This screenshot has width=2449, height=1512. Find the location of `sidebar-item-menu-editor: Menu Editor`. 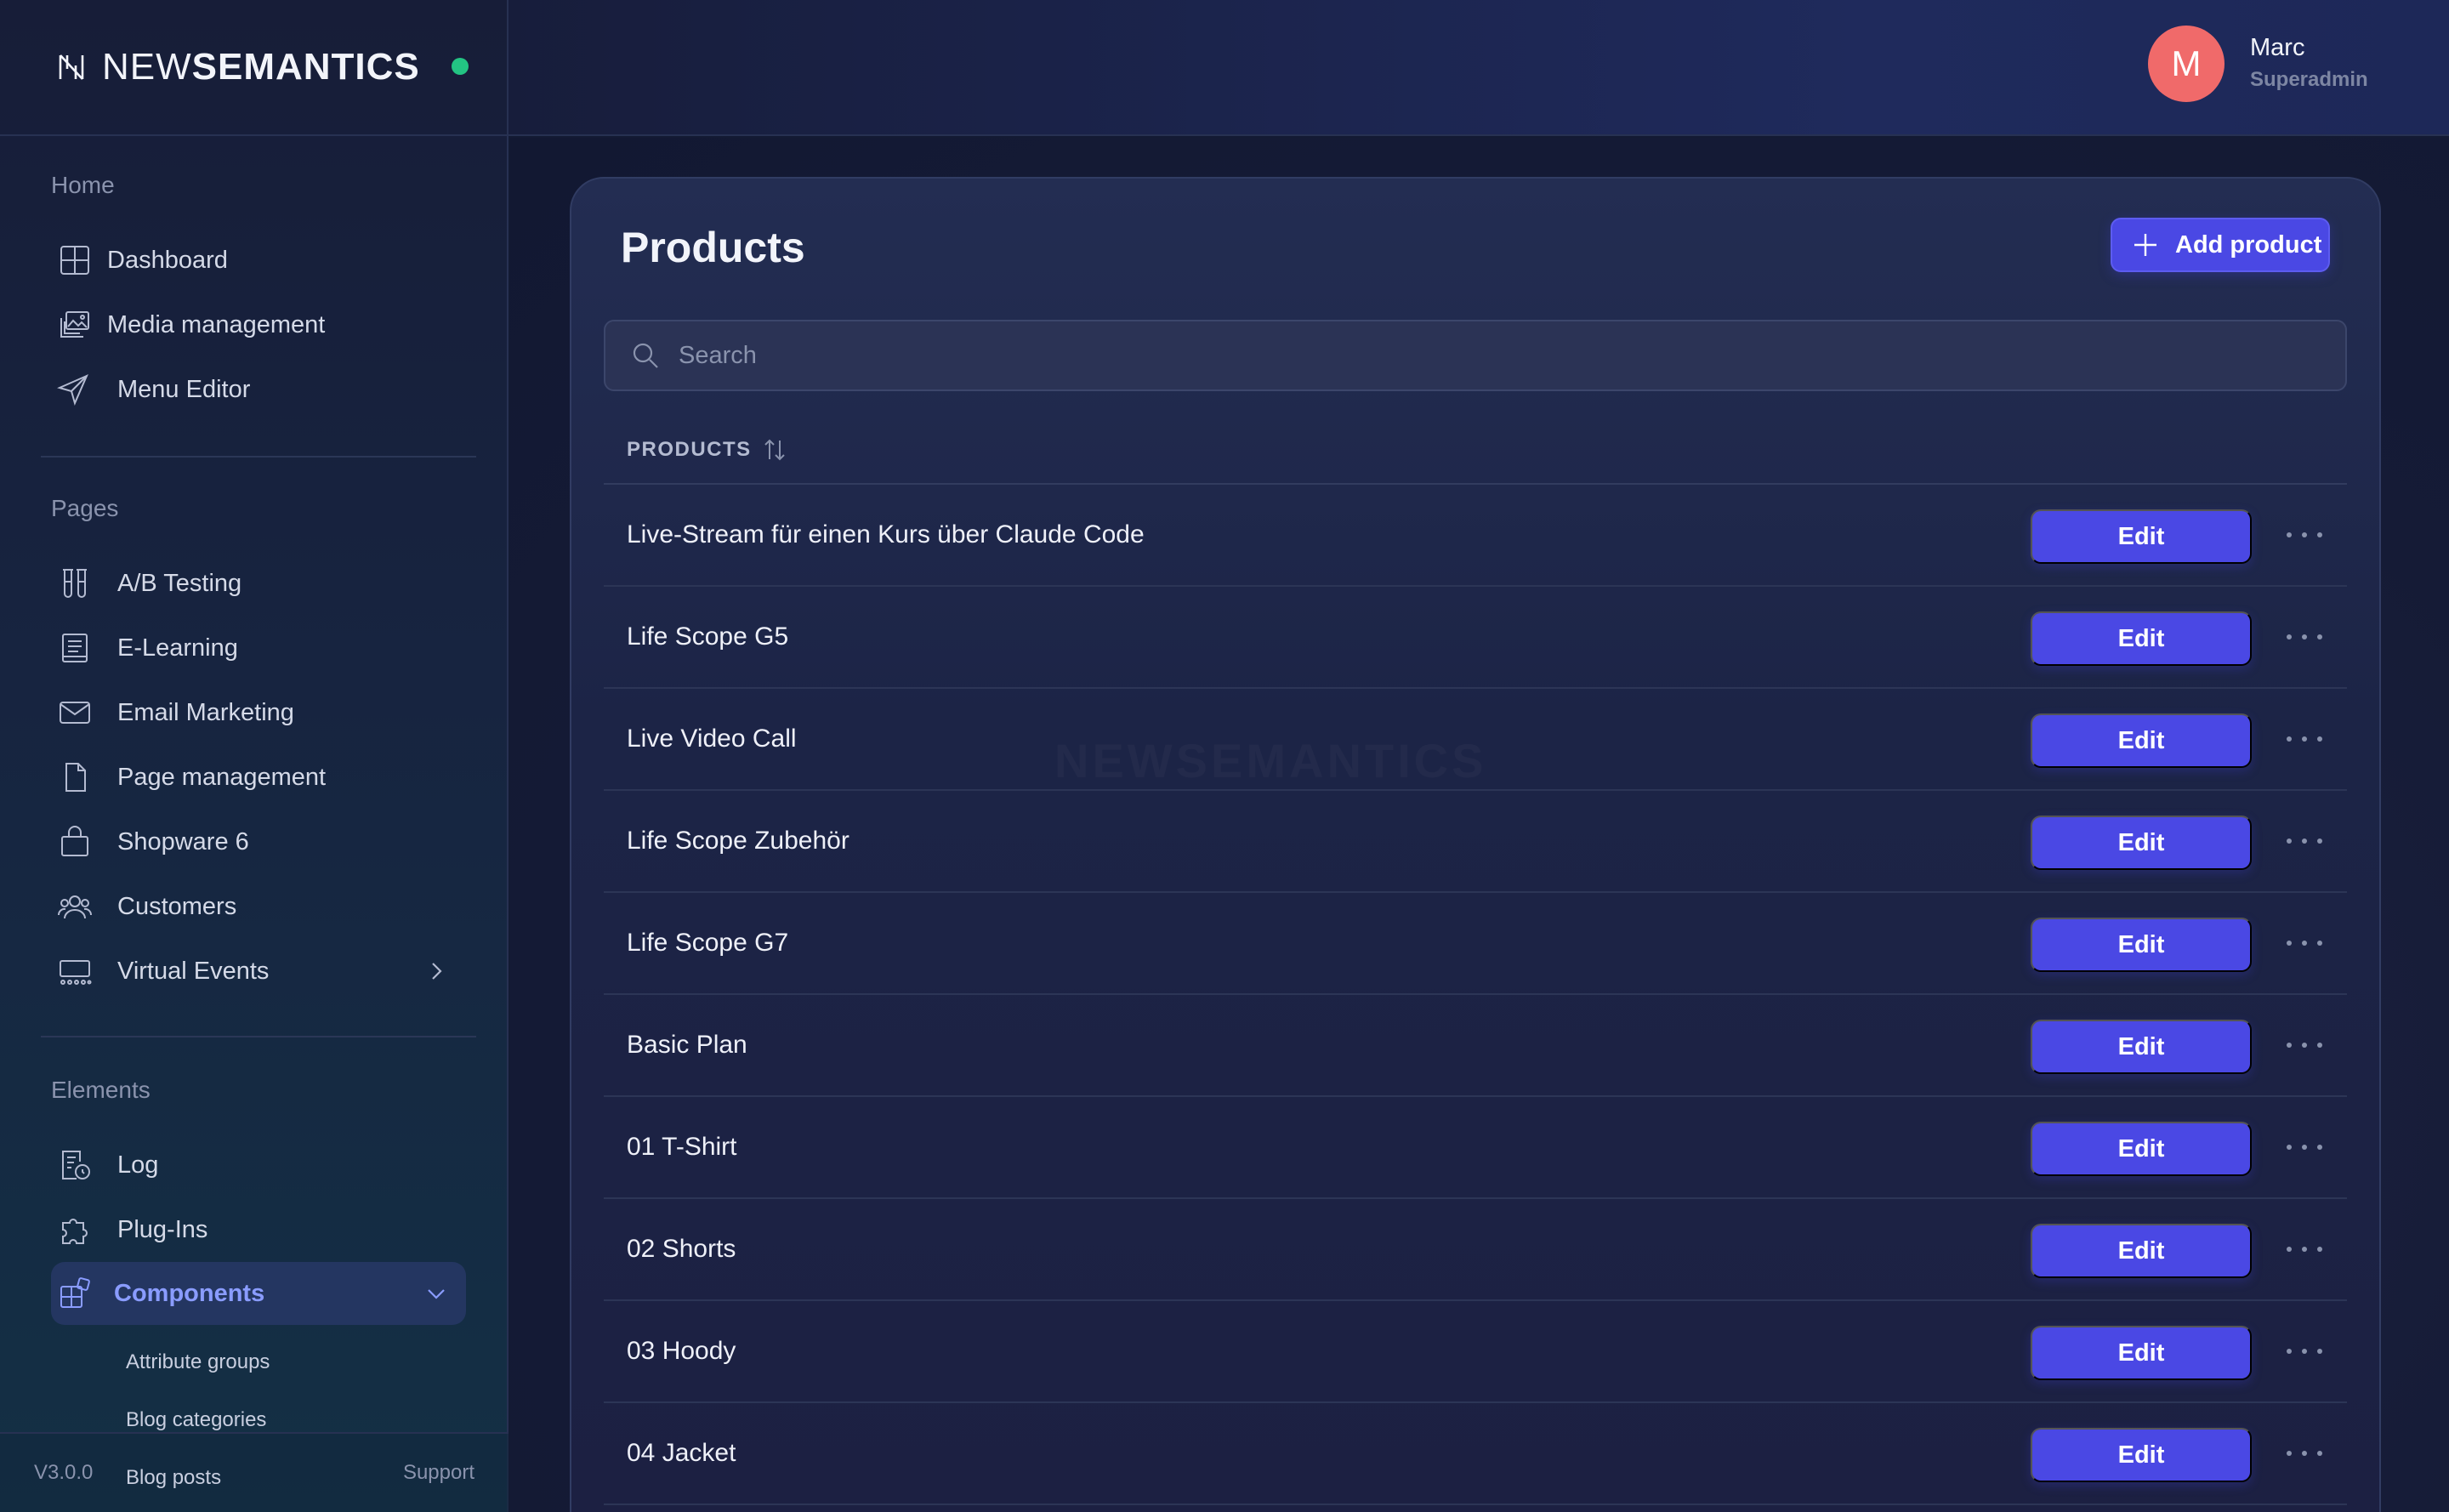

sidebar-item-menu-editor: Menu Editor is located at coordinates (153, 389).